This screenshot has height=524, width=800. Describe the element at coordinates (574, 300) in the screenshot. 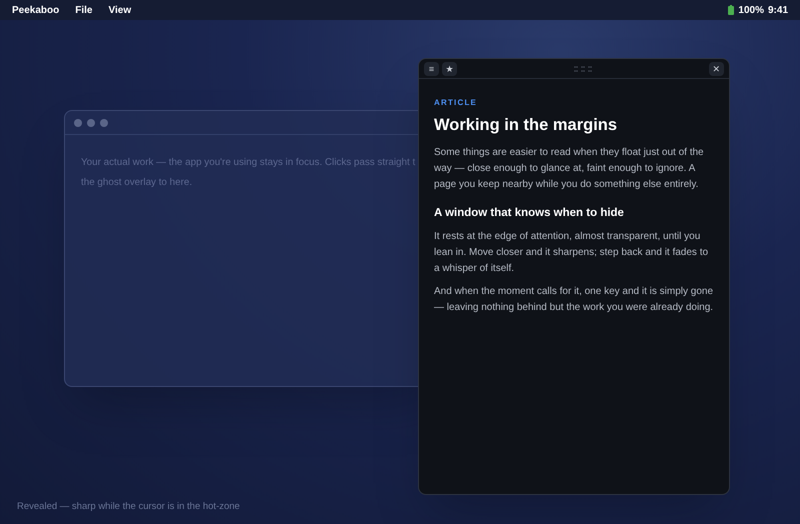

I see `paragraph: And when the moment calls for it, one key and it is simply gone — leaving nothing behind but the work you were already doing.` at that location.